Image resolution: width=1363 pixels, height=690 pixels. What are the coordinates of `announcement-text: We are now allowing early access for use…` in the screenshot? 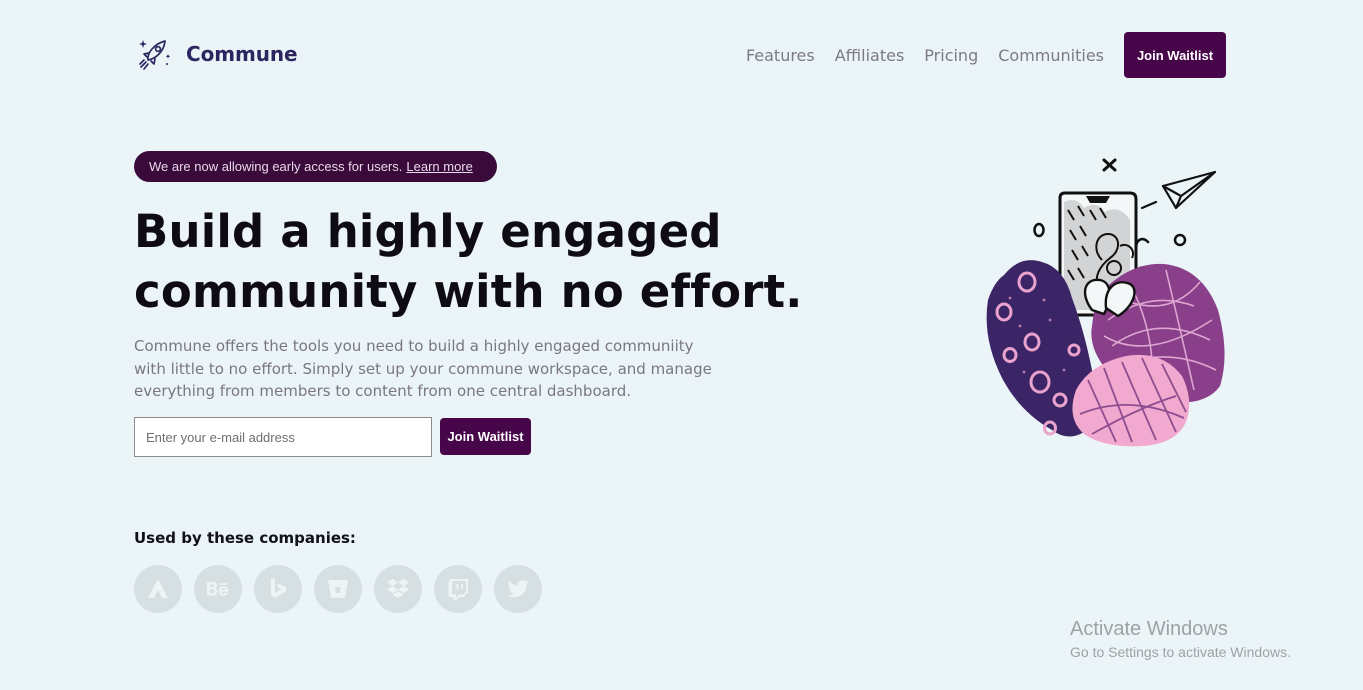 It's located at (276, 166).